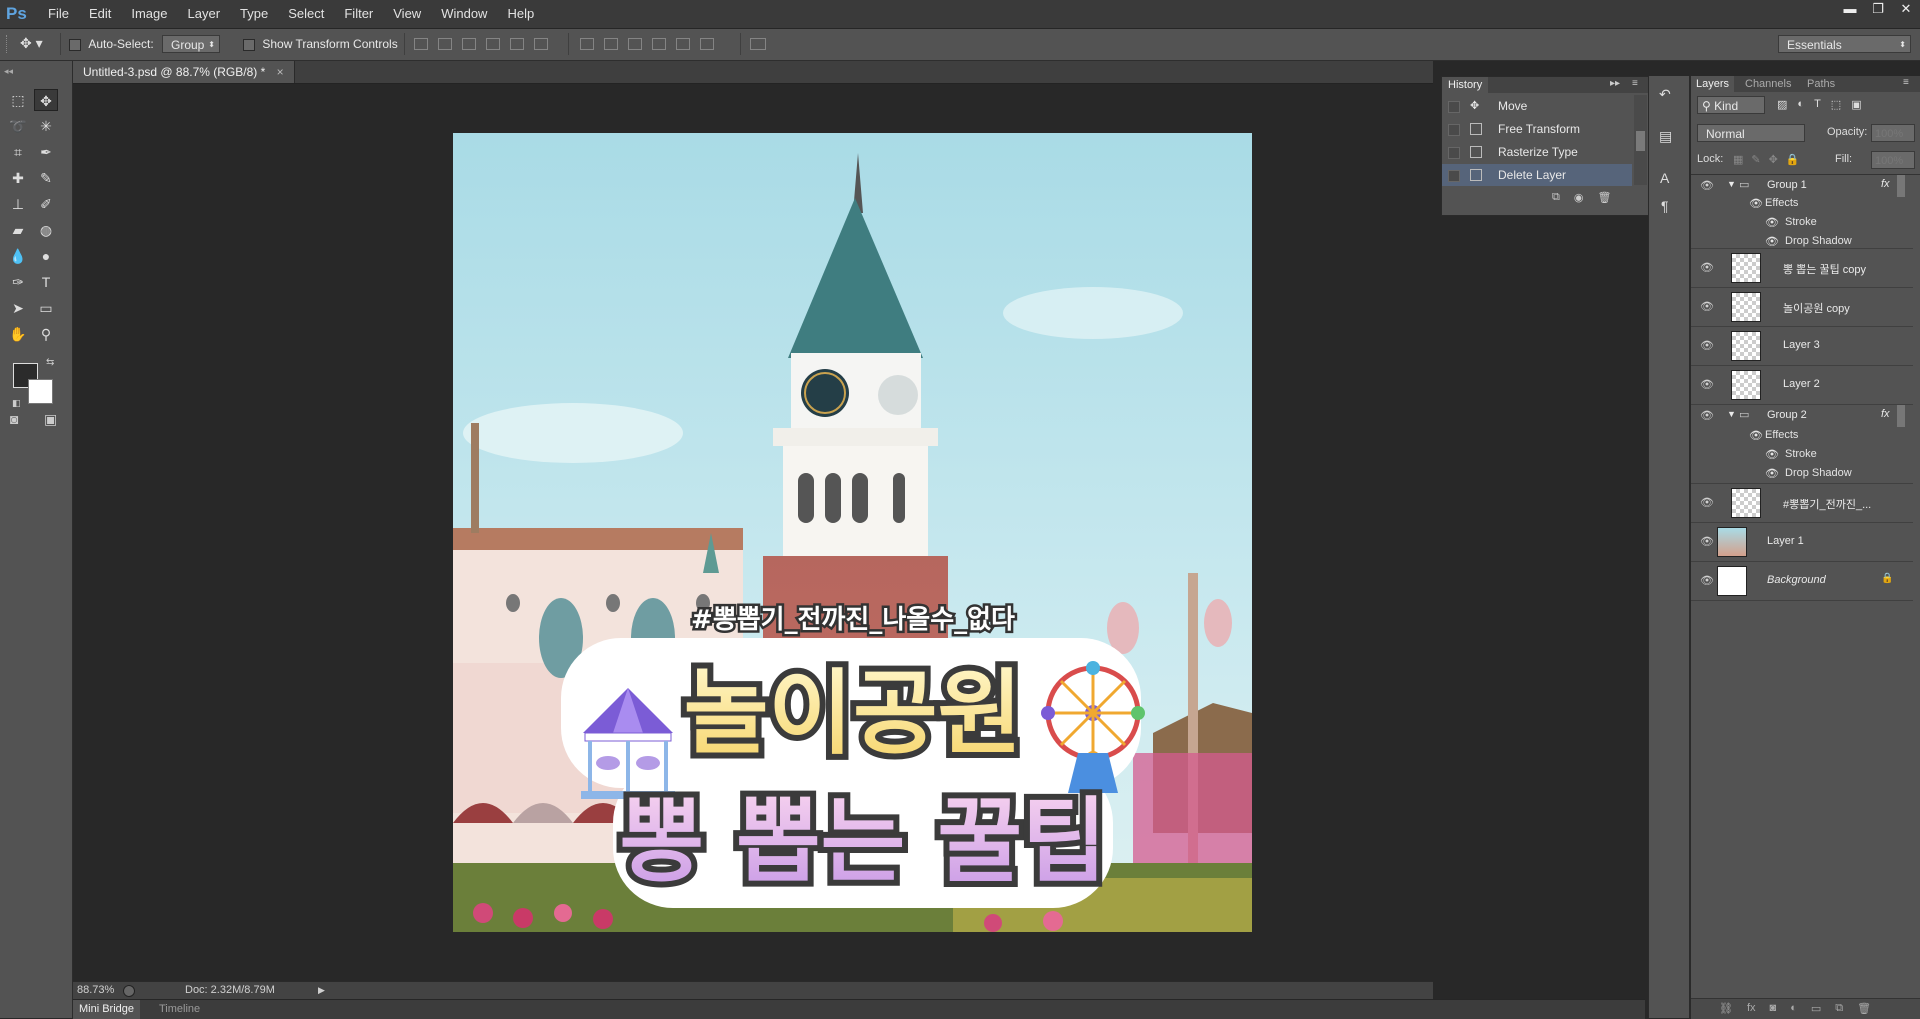 Image resolution: width=1920 pixels, height=1019 pixels. I want to click on lock-pixels-icon: ✎, so click(1755, 159).